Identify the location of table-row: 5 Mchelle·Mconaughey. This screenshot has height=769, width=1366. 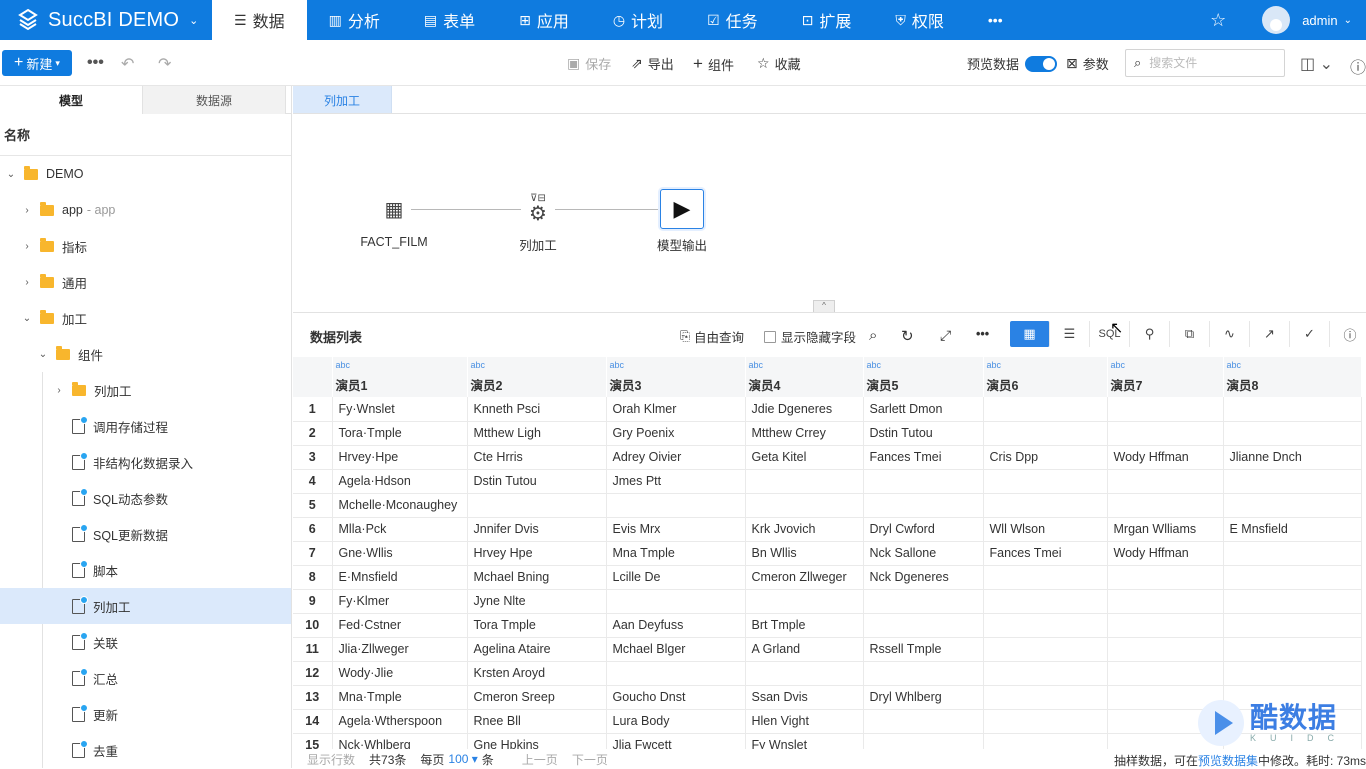
(827, 505).